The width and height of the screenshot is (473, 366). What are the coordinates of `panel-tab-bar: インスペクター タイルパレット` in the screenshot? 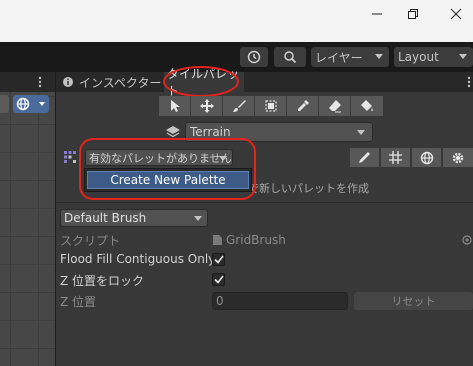 It's located at (264, 82).